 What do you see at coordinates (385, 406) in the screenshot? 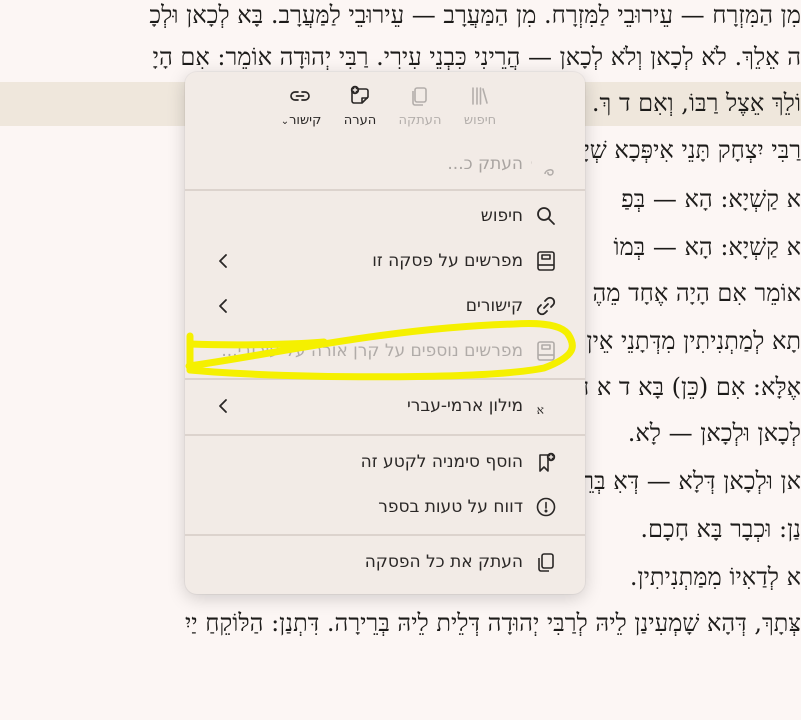
I see `menu-item-dictionary: a א מילון ארמי-עברי` at bounding box center [385, 406].